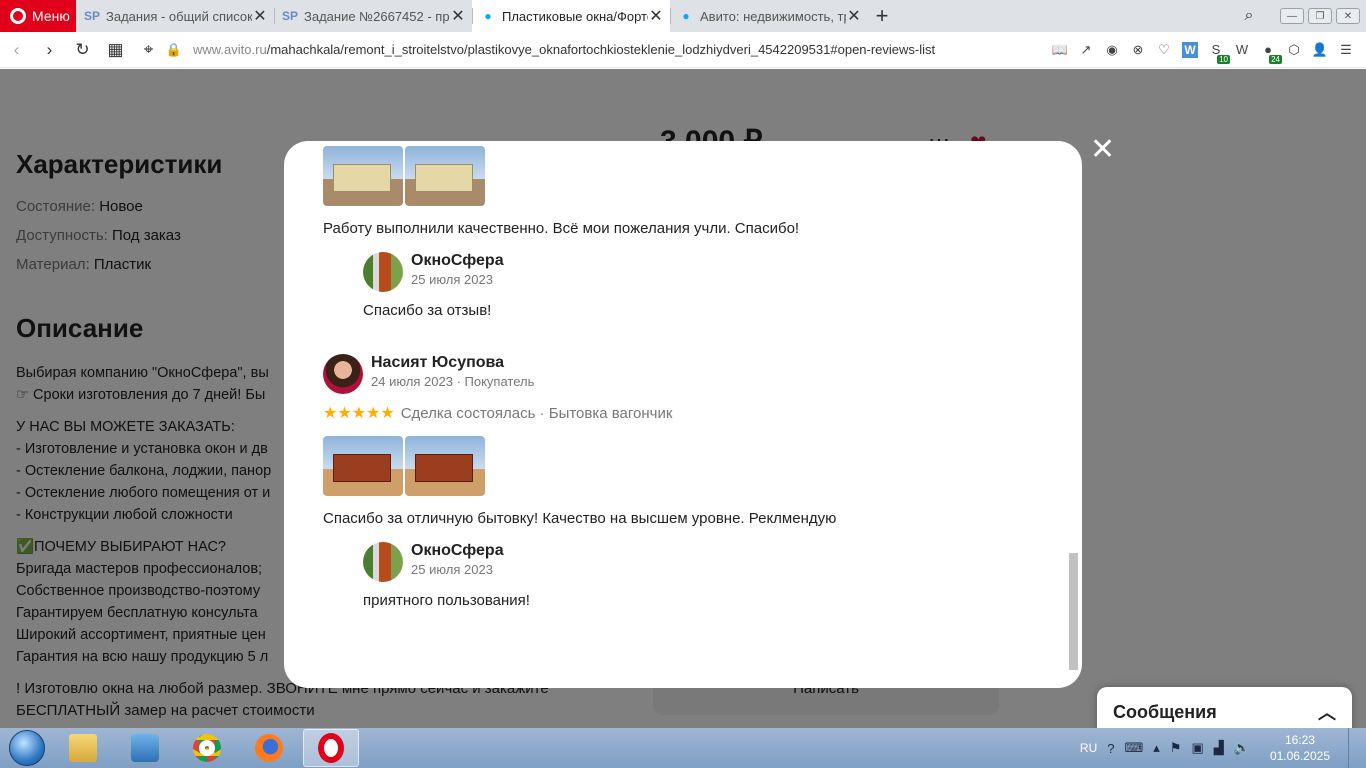 Image resolution: width=1366 pixels, height=768 pixels. I want to click on vk-badge: 24, so click(1275, 59).